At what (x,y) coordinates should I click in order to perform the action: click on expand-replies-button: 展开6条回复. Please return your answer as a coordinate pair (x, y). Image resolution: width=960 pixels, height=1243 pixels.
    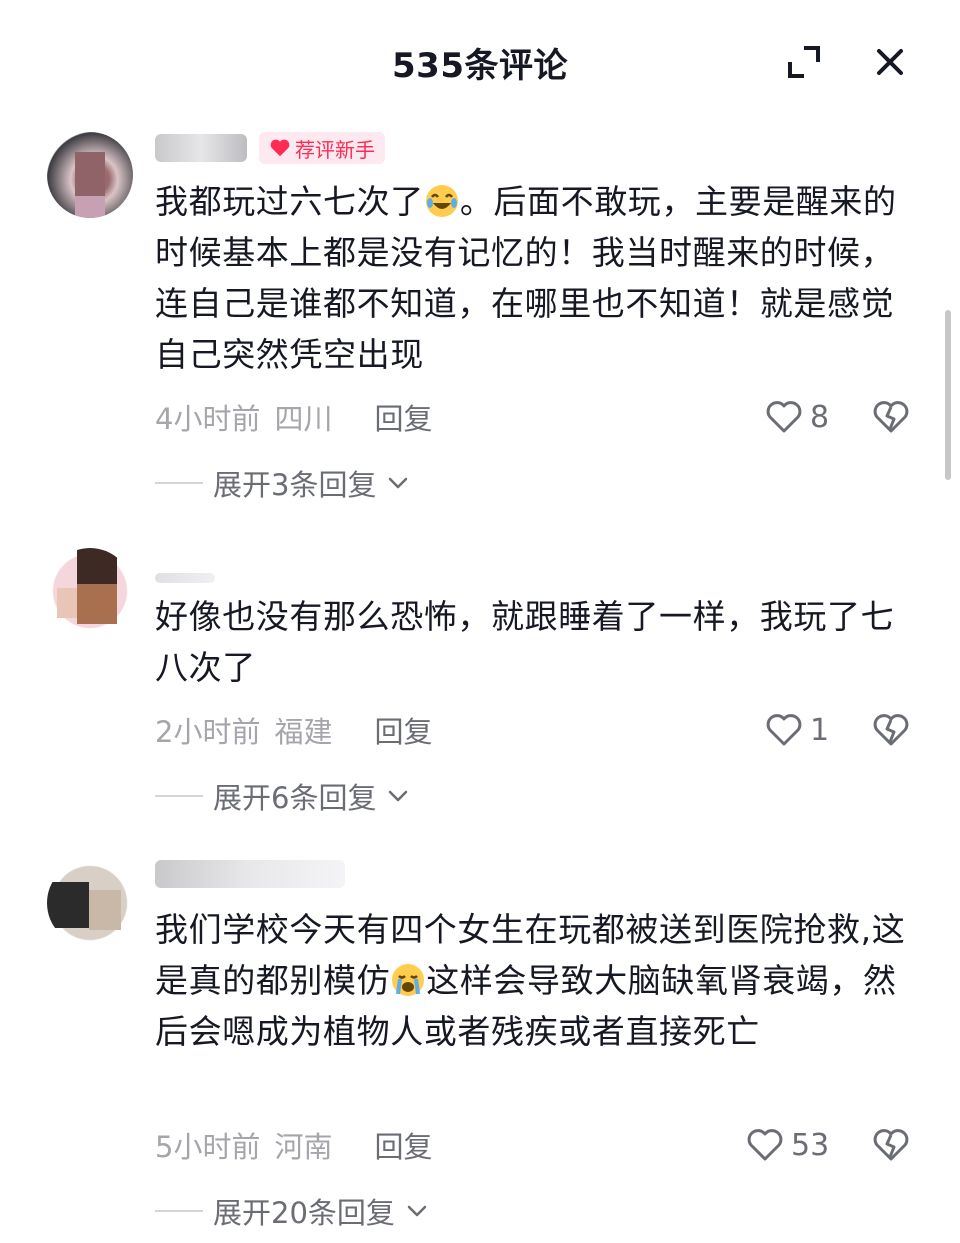
    Looking at the image, I should click on (283, 796).